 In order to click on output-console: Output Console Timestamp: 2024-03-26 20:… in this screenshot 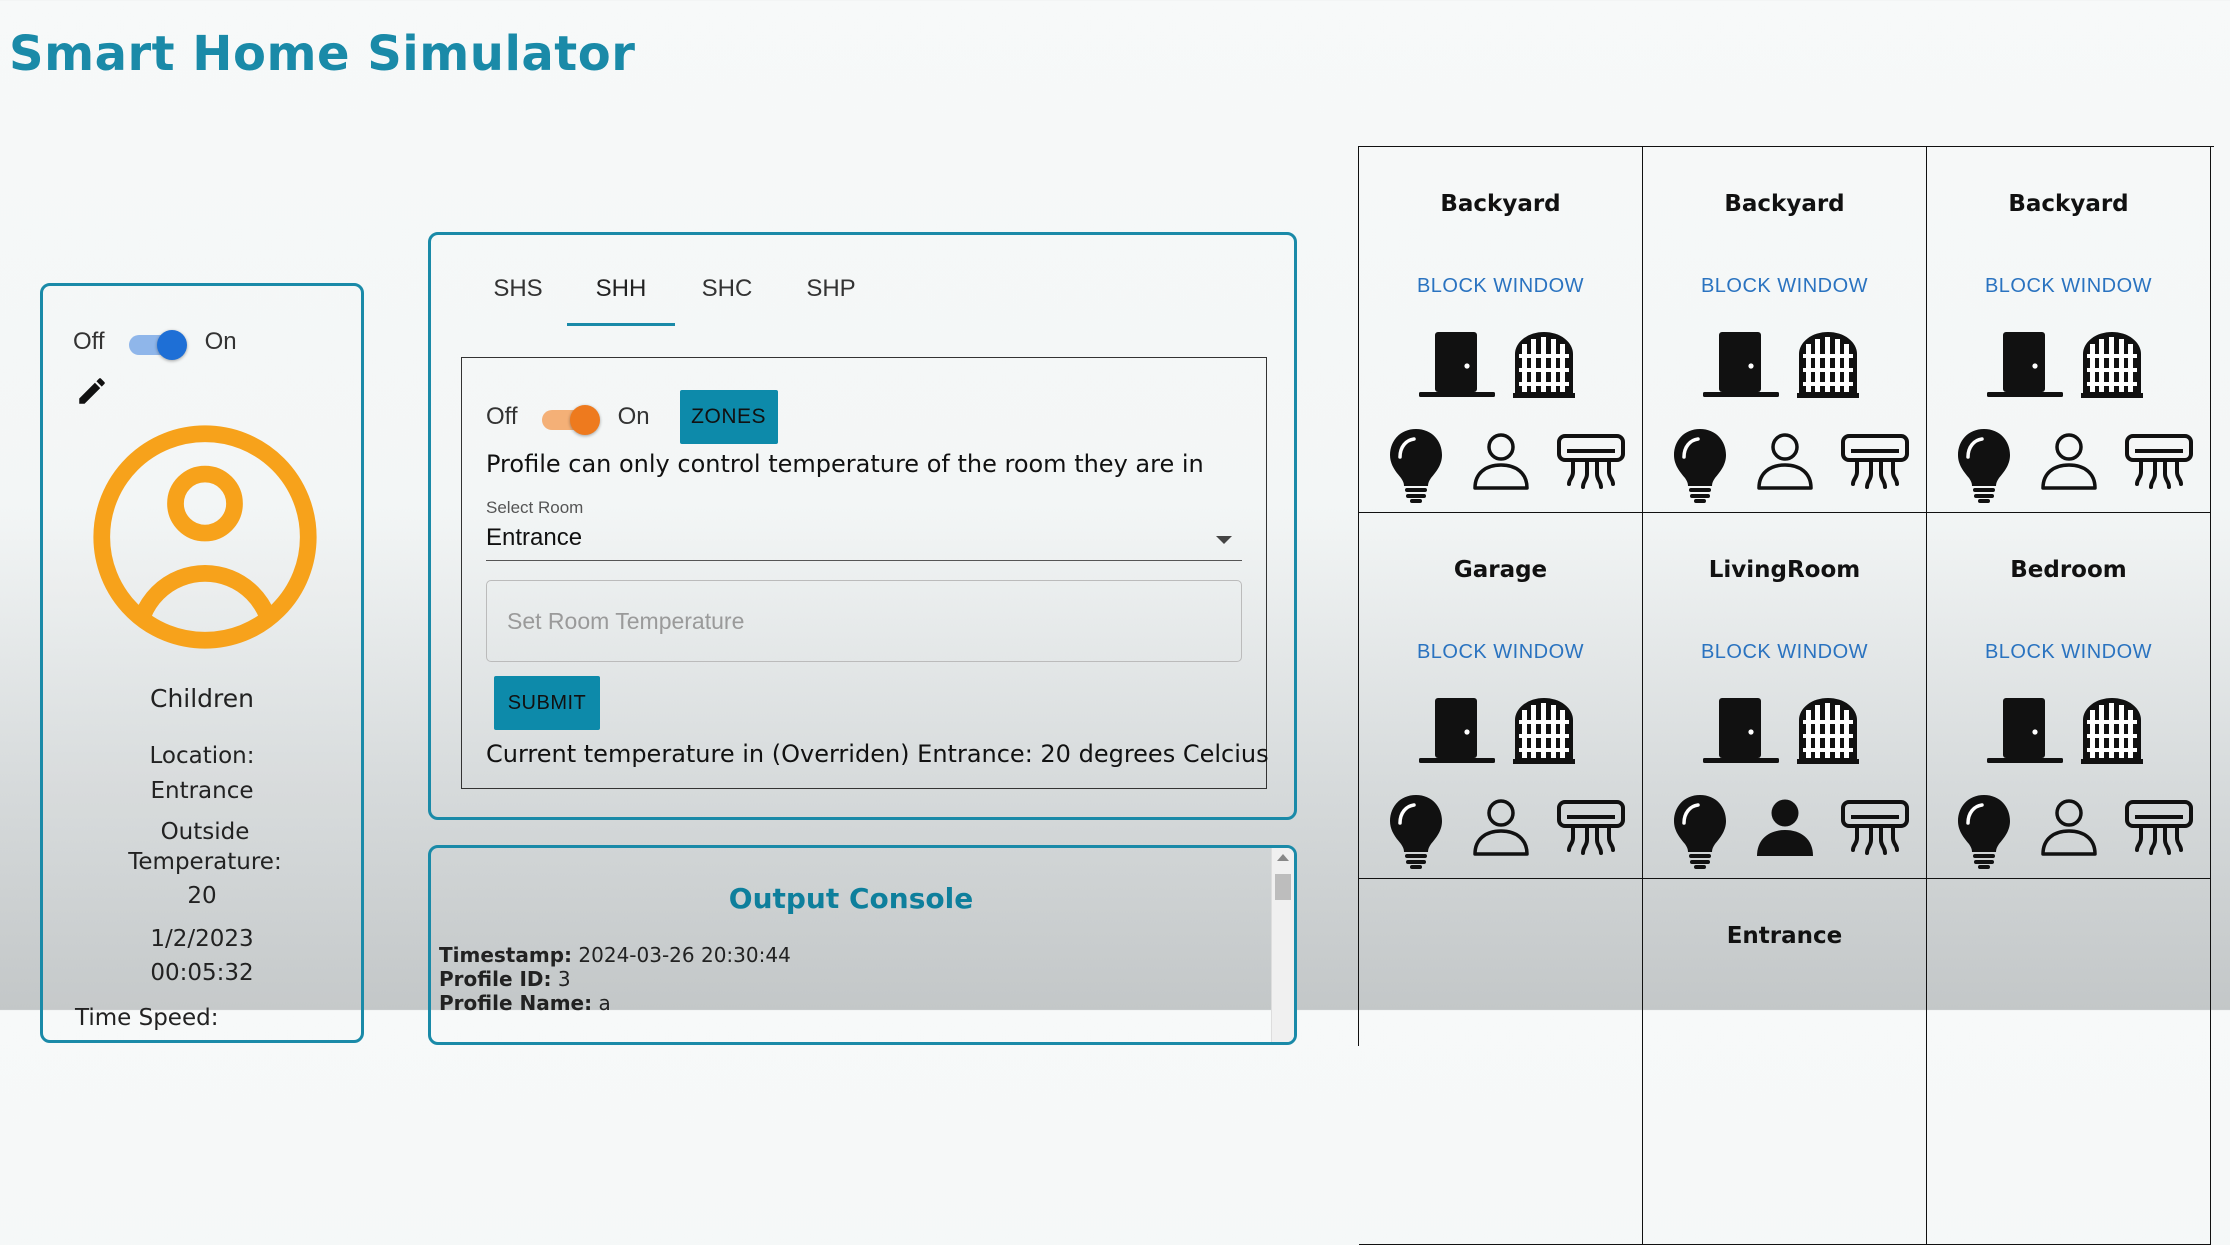, I will do `click(862, 945)`.